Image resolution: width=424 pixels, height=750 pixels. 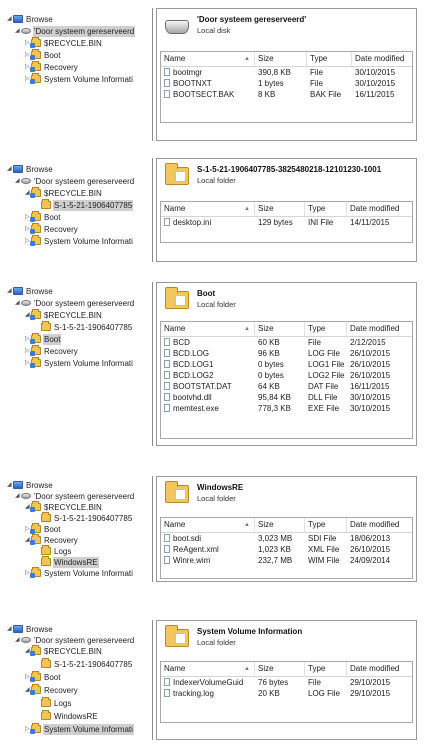 I want to click on tree-node-logs: Logs, so click(x=56, y=703).